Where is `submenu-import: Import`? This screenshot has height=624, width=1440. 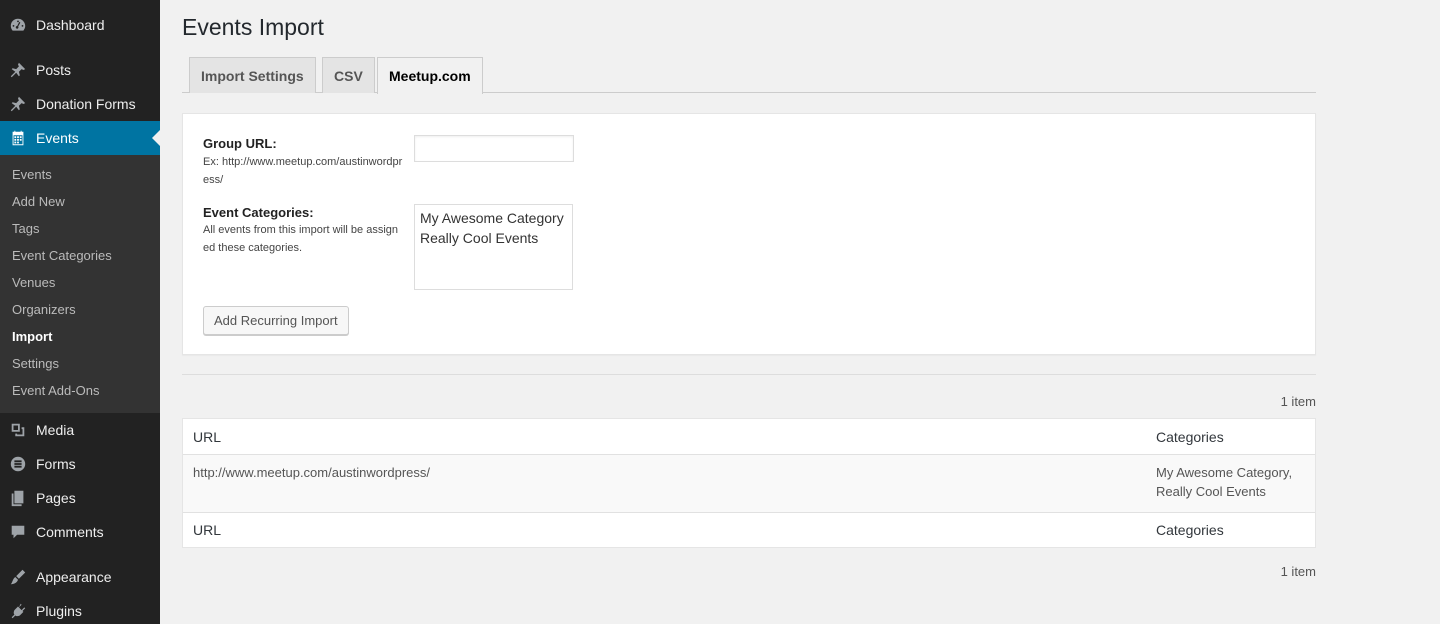 submenu-import: Import is located at coordinates (32, 336).